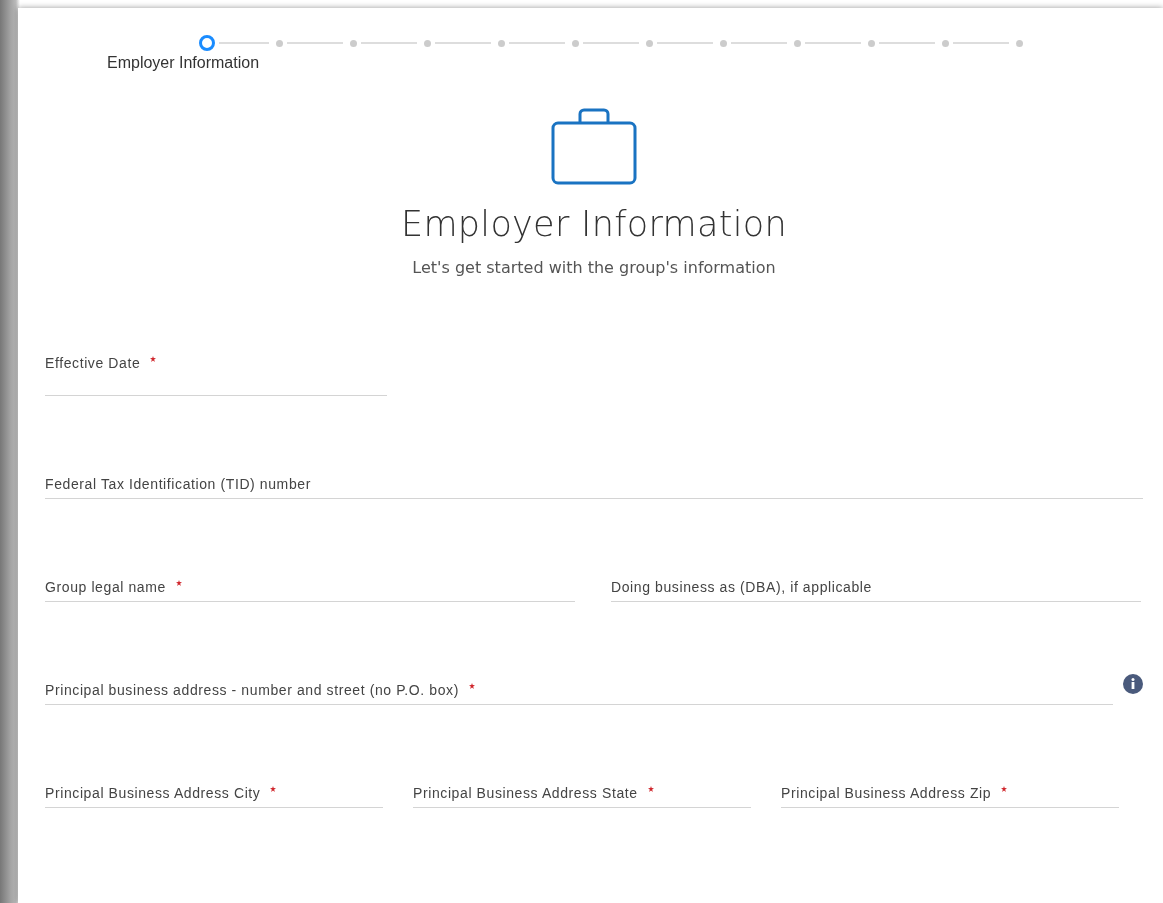 This screenshot has width=1163, height=903. What do you see at coordinates (594, 147) in the screenshot?
I see `briefcase-icon` at bounding box center [594, 147].